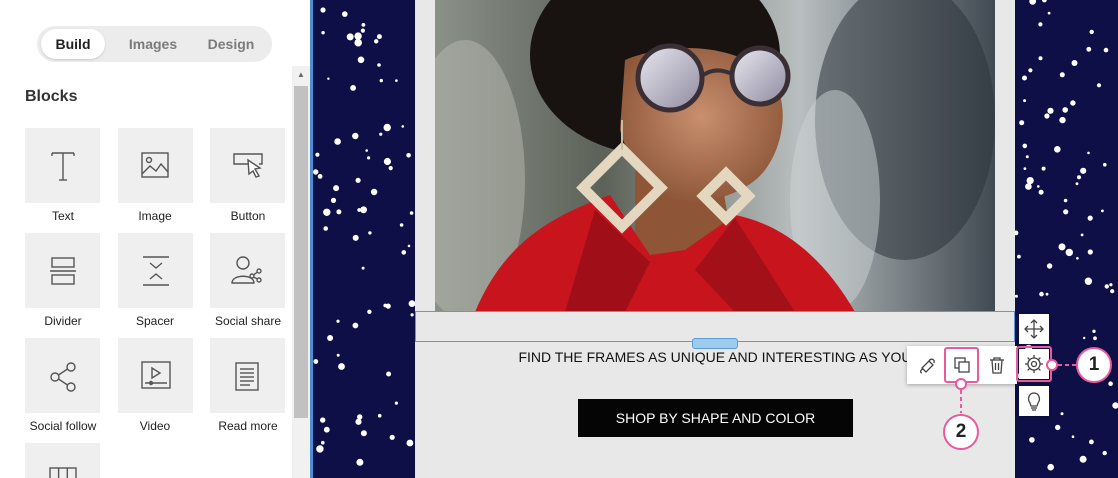 The height and width of the screenshot is (478, 1118). I want to click on callout-connectors, so click(1018, 388).